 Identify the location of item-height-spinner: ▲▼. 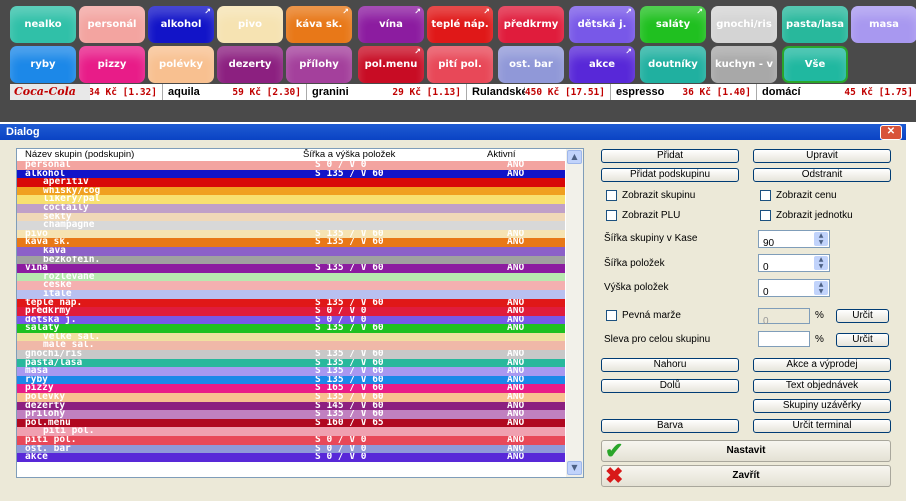
(794, 290).